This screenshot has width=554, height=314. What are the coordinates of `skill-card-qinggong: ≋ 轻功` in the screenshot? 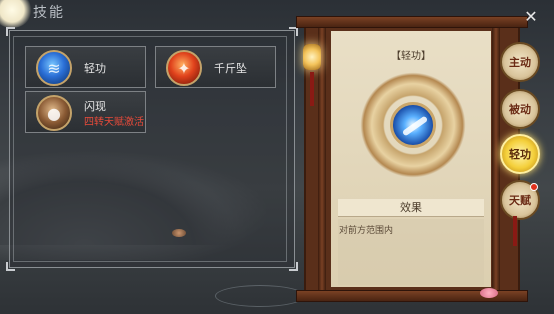 It's located at (85, 67).